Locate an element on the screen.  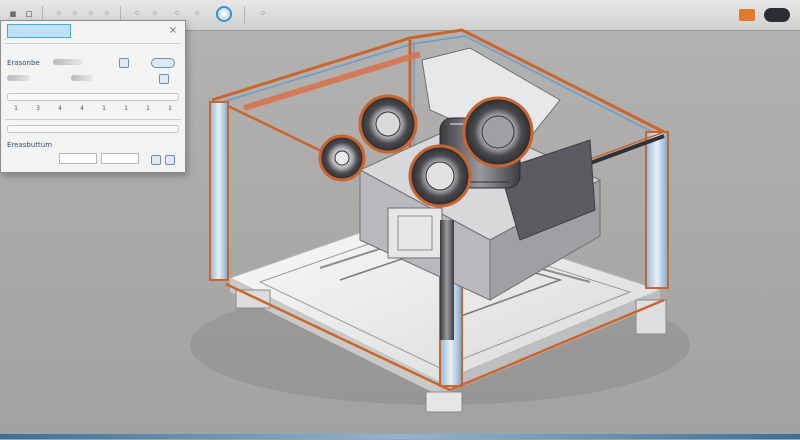
properties-panel: × Erasonbe 1 3 4 4 1 1 1 1 Ereasbuttum is located at coordinates (93, 96).